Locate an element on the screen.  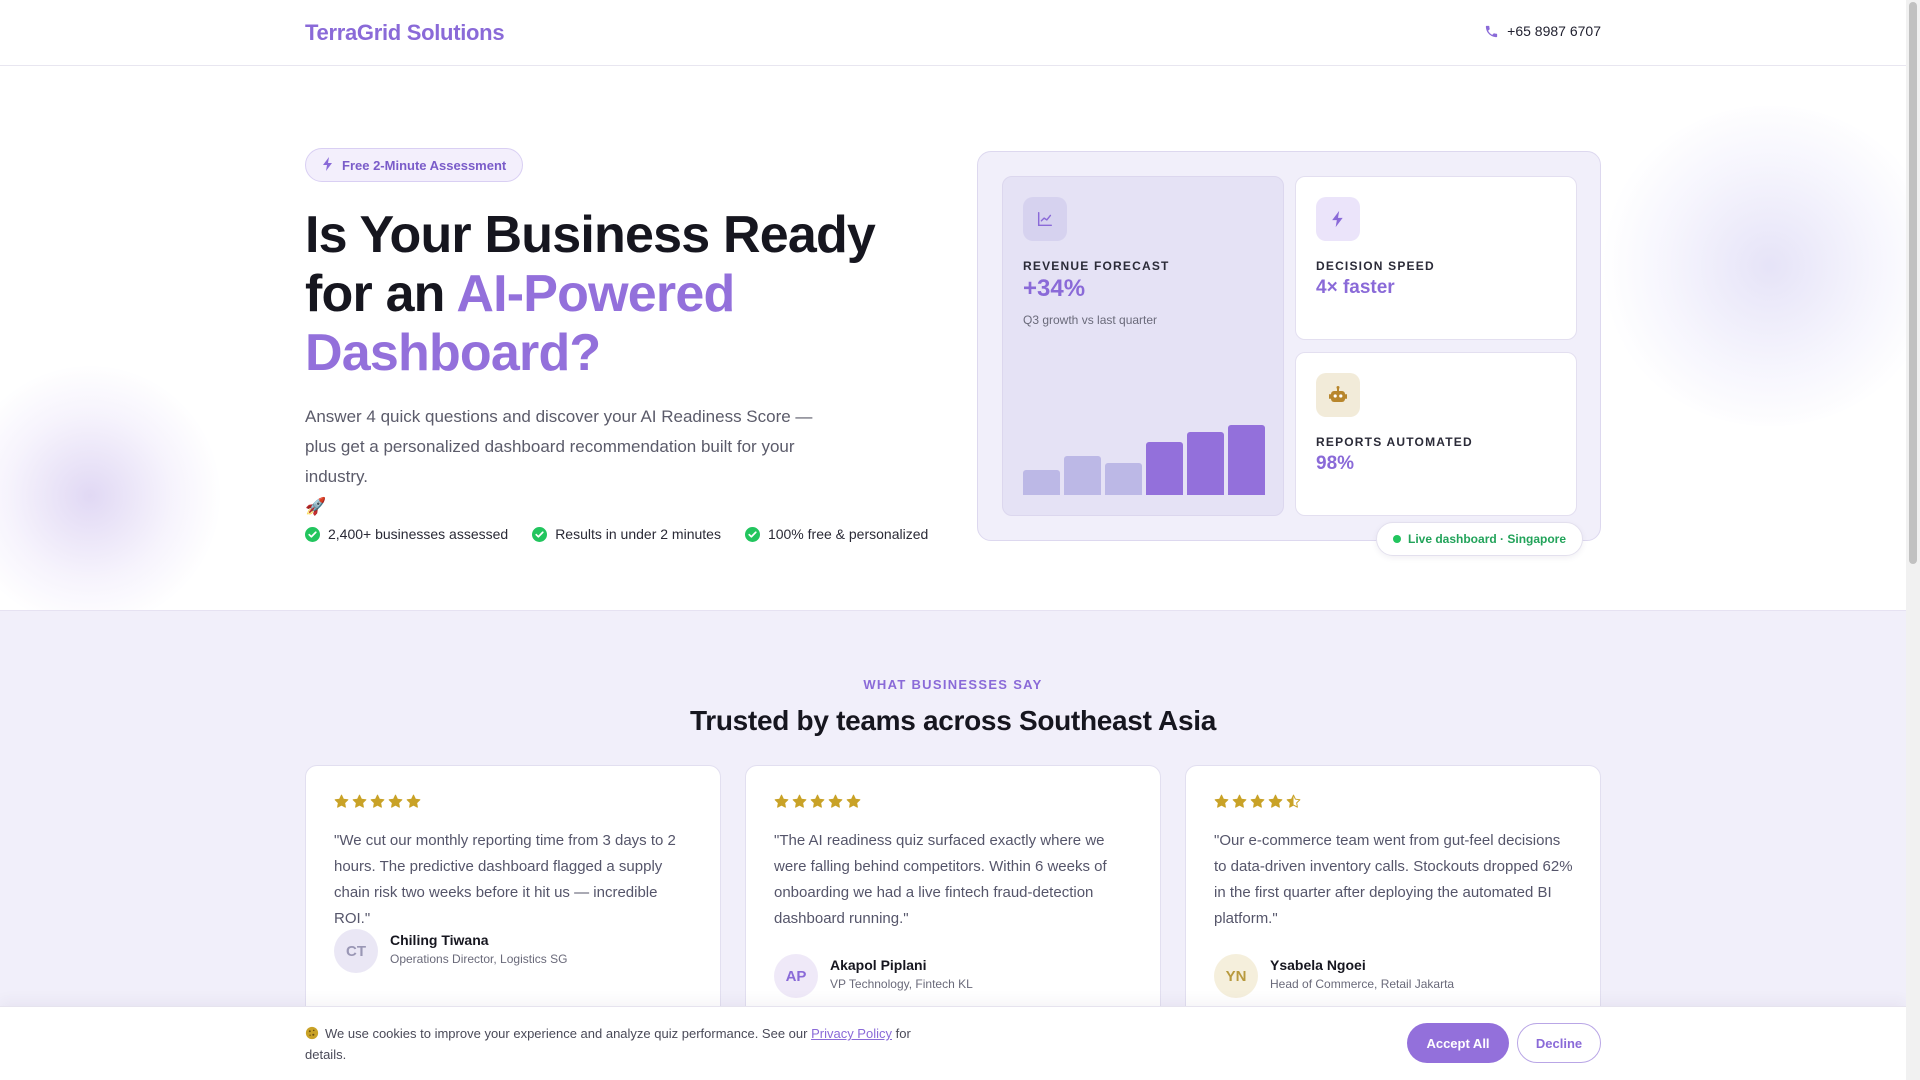
live-status-badge: Live dashboard · Singapore is located at coordinates (1480, 539).